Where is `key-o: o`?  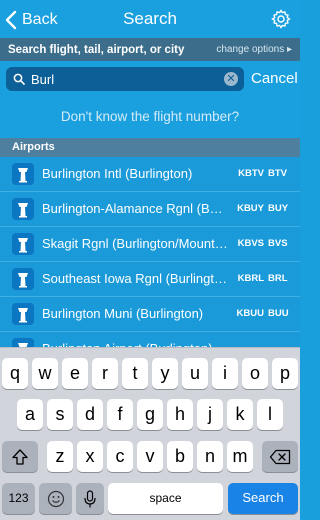 key-o: o is located at coordinates (255, 373).